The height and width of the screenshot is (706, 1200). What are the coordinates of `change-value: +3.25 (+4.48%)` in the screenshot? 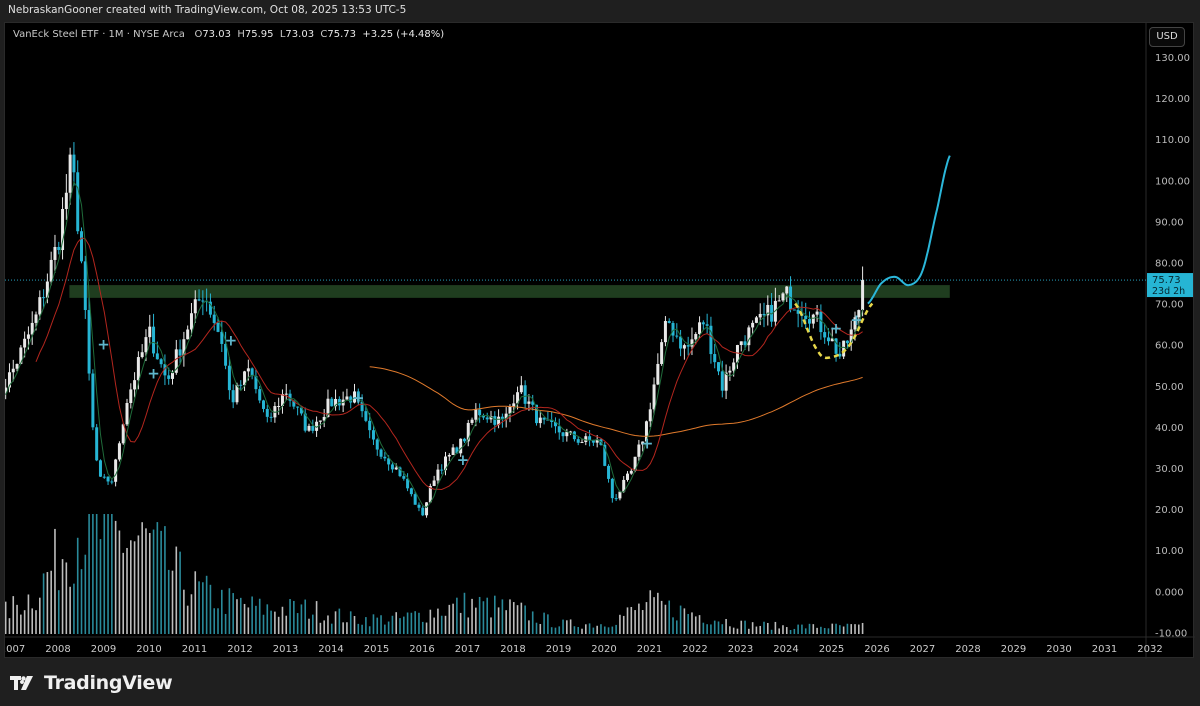 It's located at (403, 34).